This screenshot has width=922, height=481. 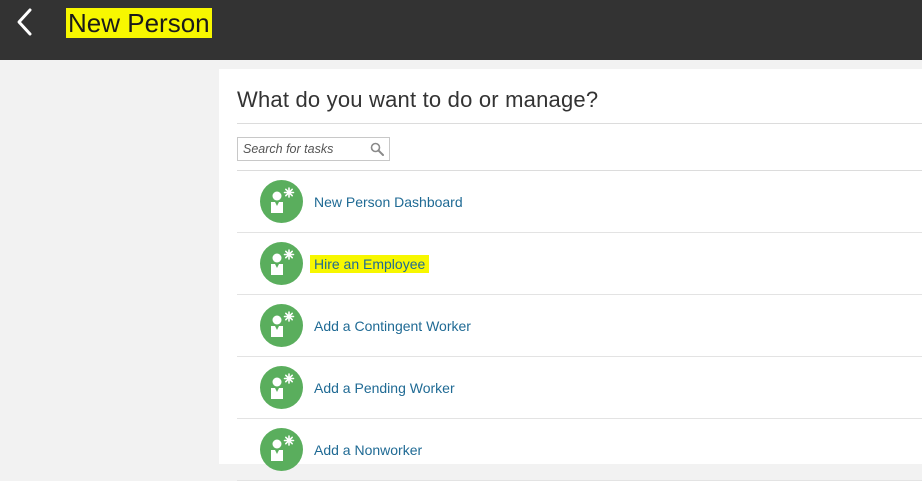 I want to click on task-item-add-pending-worker: Add a Pending Worker, so click(x=579, y=388).